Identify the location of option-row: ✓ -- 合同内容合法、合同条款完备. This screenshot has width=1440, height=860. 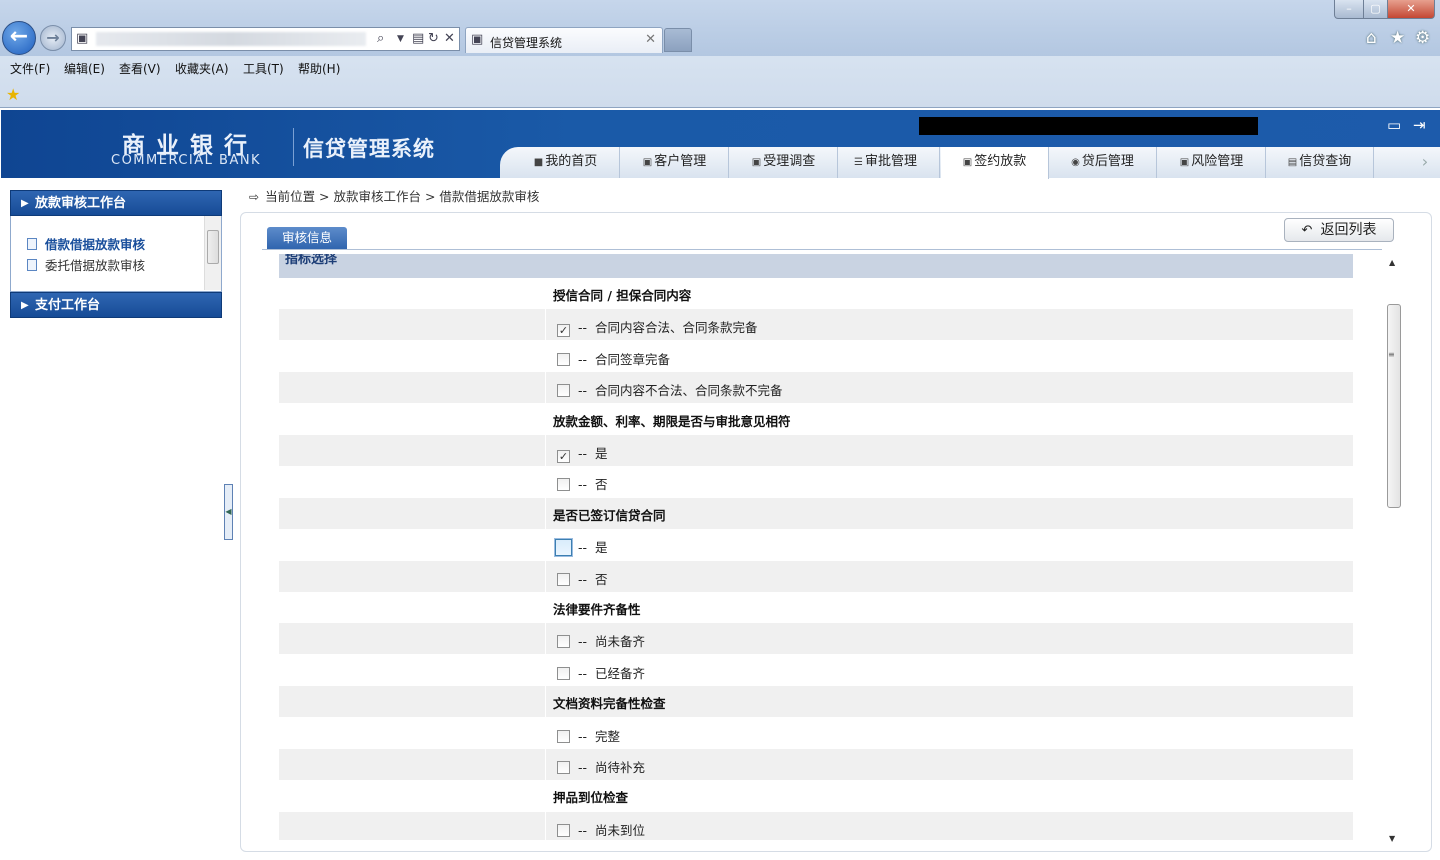
(816, 325).